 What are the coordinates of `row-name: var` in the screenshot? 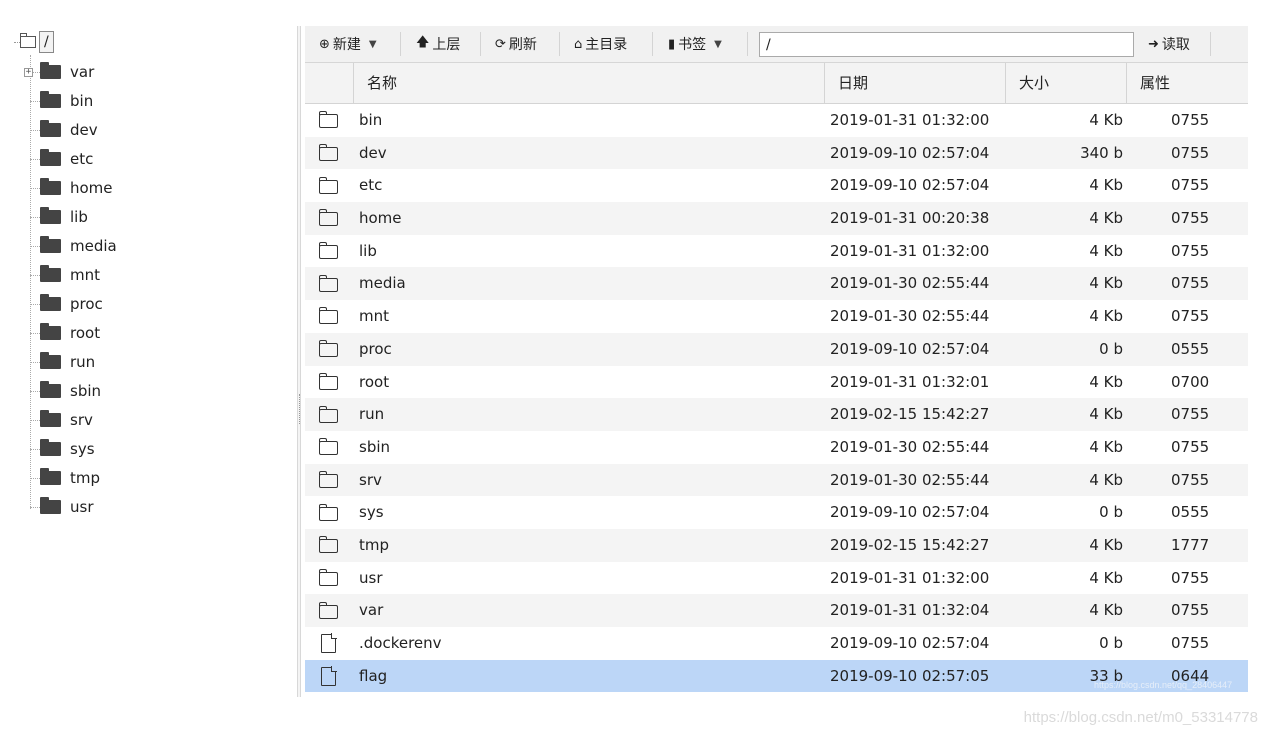 It's located at (371, 610).